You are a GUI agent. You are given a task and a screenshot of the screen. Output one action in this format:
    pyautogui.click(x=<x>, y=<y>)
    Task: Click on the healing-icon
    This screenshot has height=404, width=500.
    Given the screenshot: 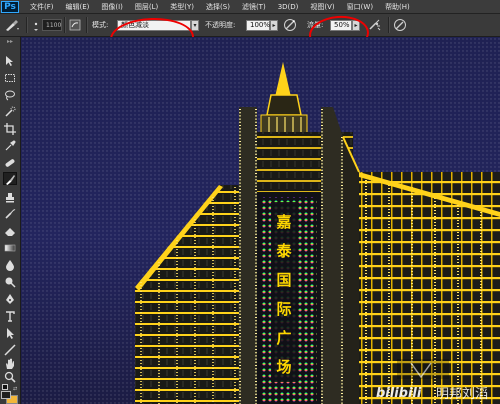 What is the action you would take?
    pyautogui.click(x=10, y=162)
    